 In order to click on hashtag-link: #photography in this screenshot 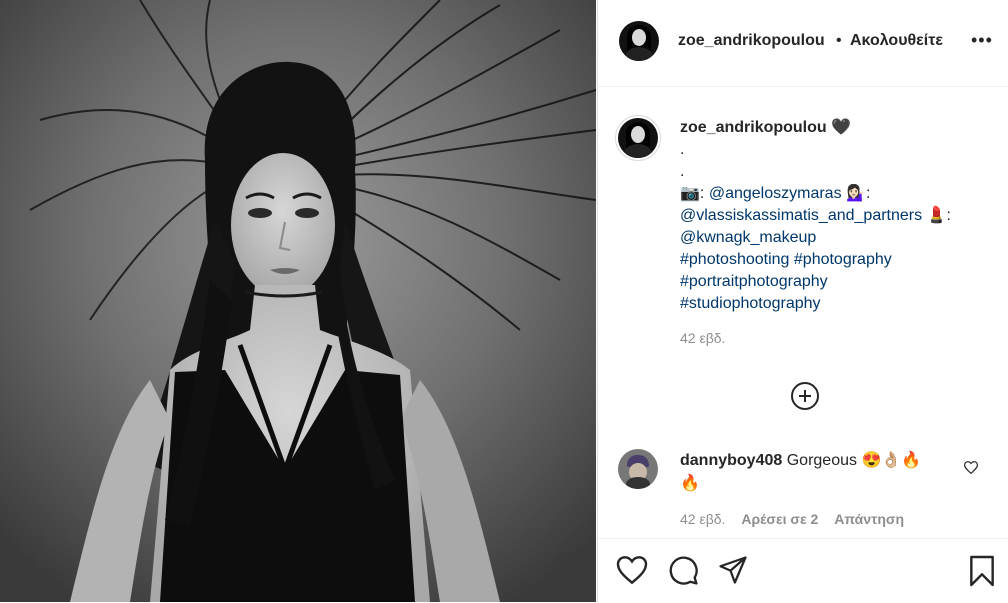, I will do `click(843, 259)`.